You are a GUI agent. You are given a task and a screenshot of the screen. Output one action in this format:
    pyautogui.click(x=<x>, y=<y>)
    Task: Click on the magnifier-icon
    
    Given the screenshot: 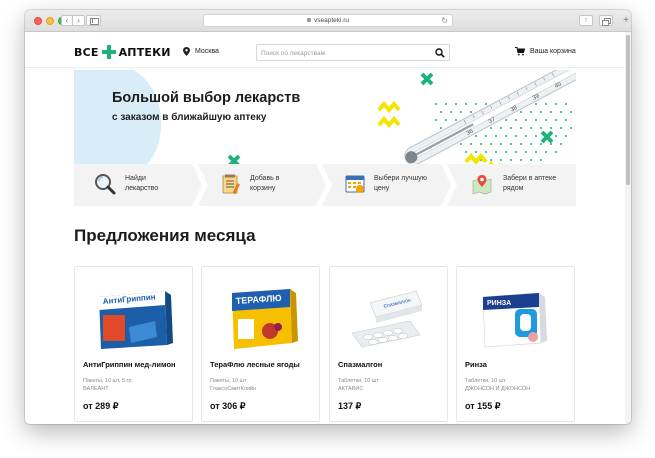 What is the action you would take?
    pyautogui.click(x=105, y=184)
    